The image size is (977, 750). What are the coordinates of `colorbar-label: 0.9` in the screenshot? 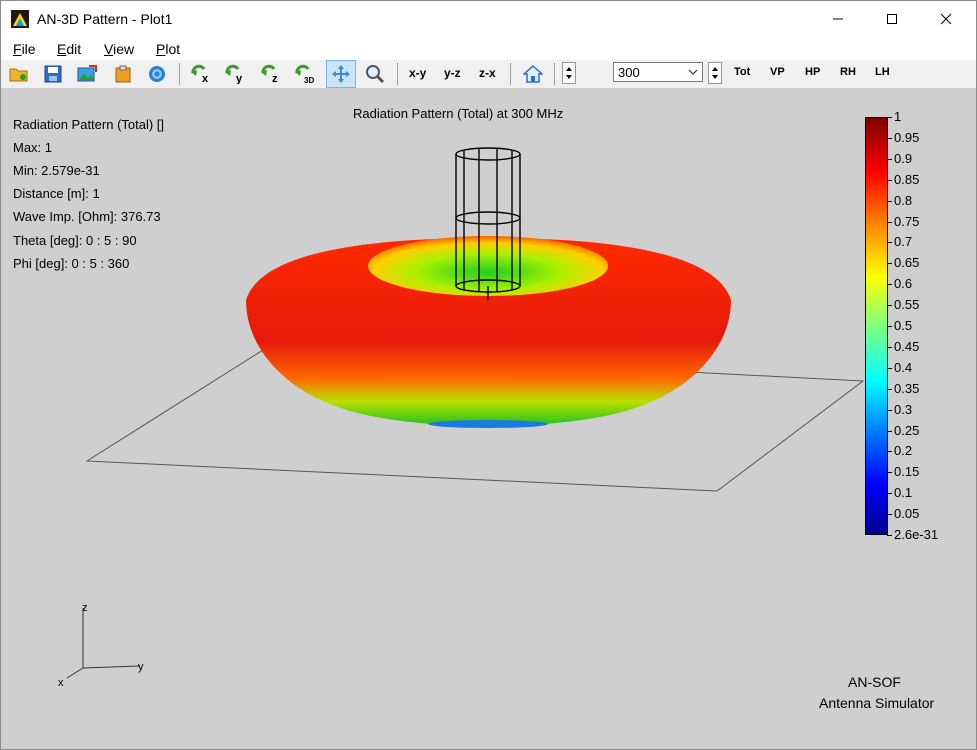 It's located at (903, 158).